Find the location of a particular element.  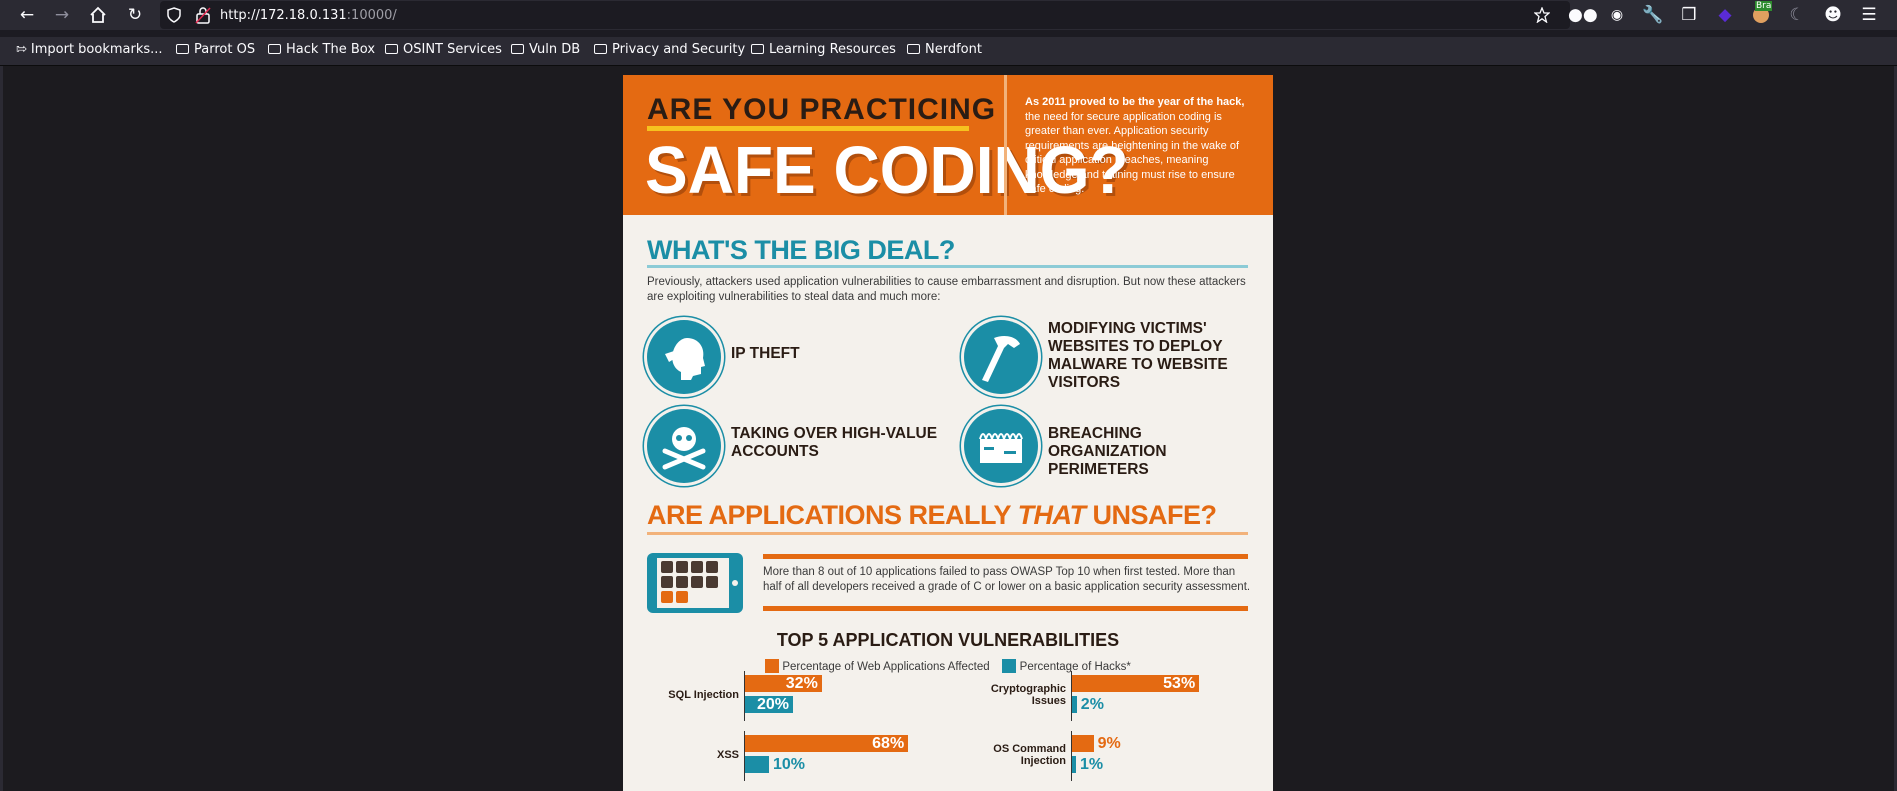

insecure-lock-icon is located at coordinates (203, 15).